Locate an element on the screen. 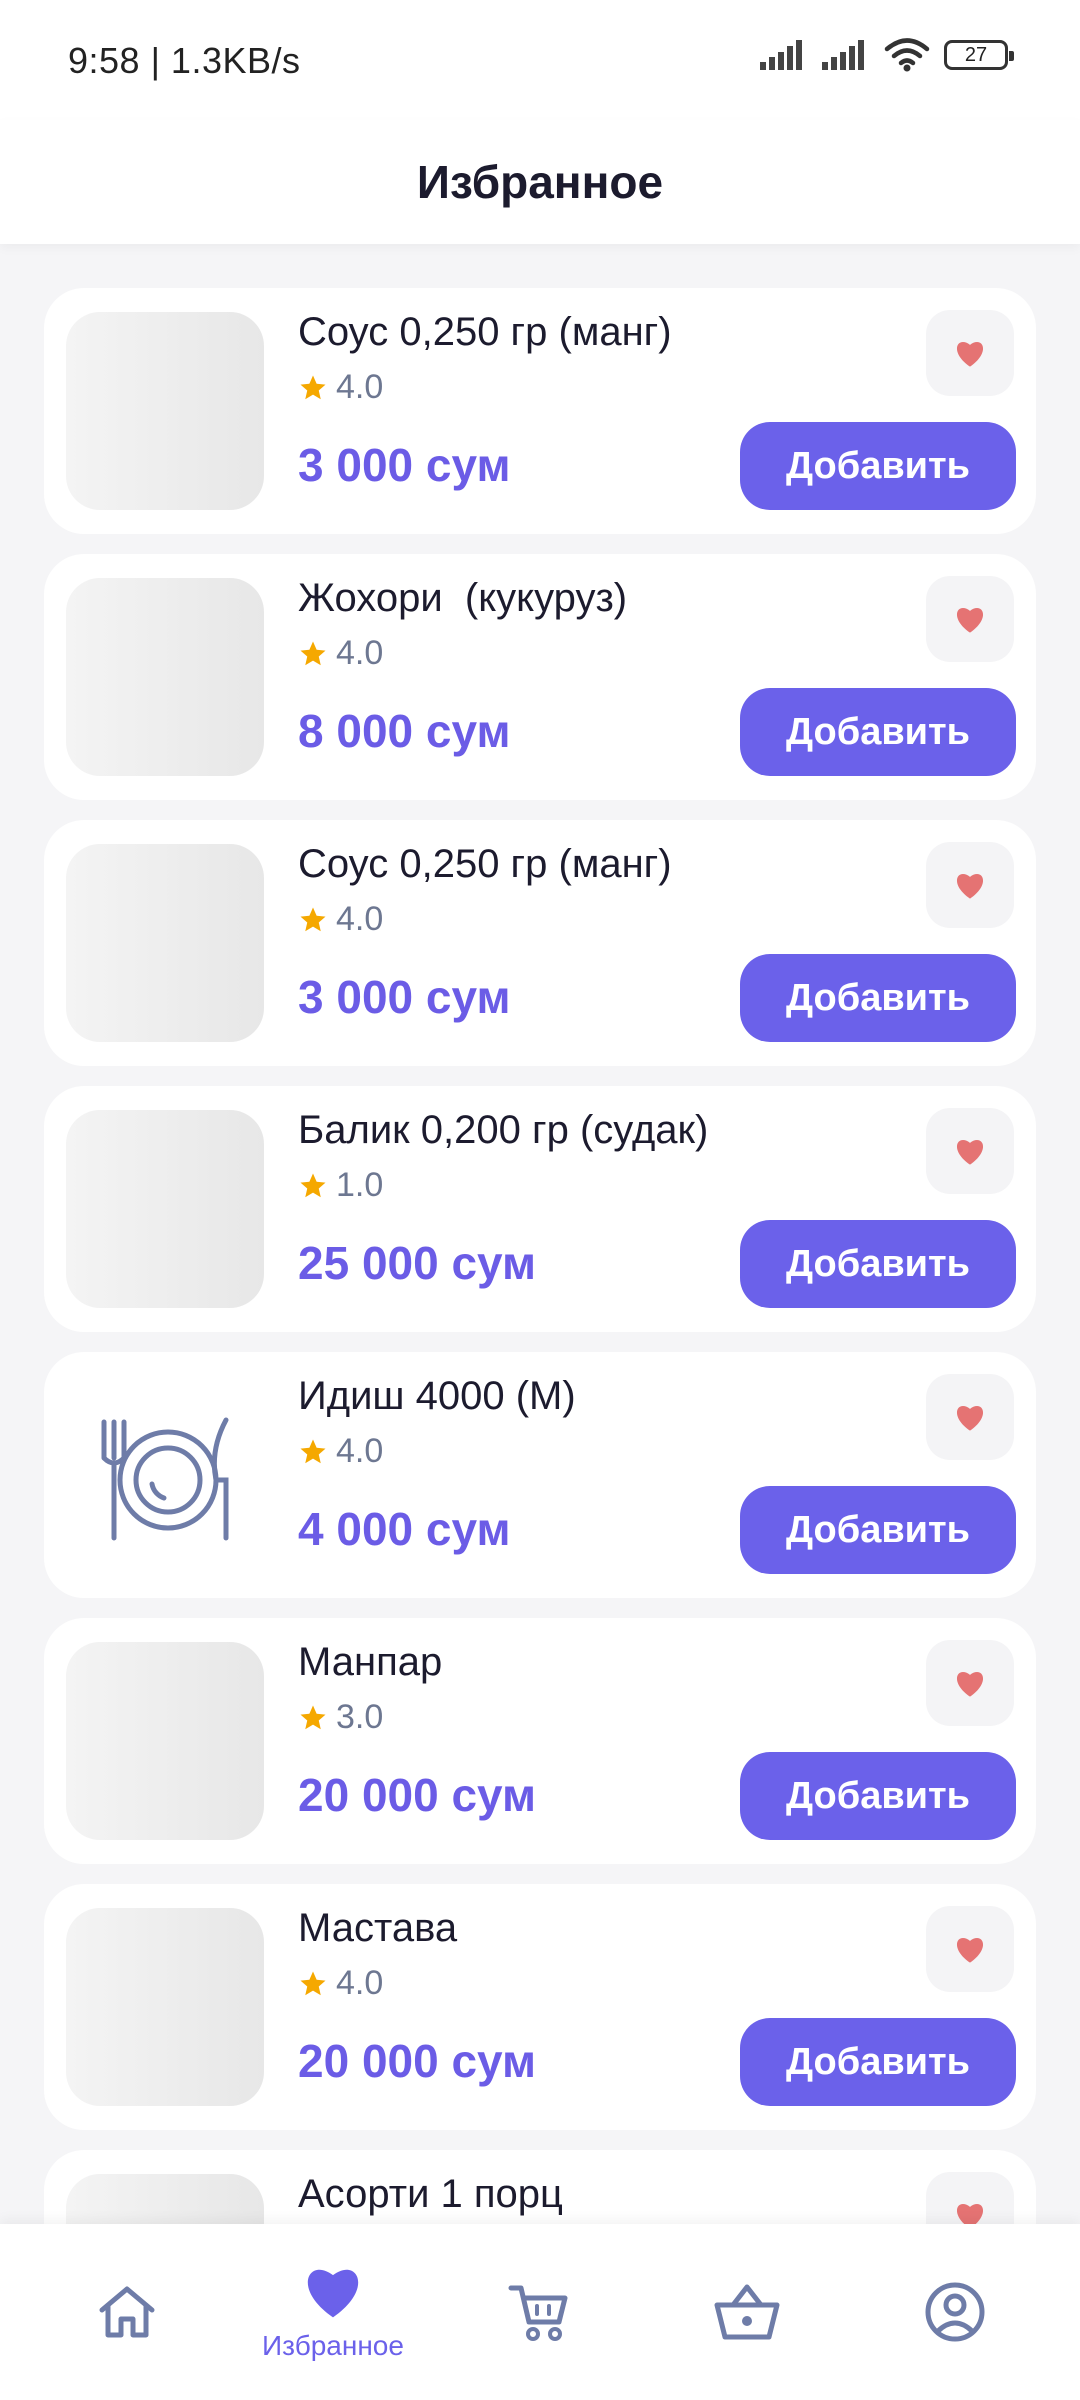  product-card: Мастава 4.0 20 000 сум Добавить is located at coordinates (540, 2007).